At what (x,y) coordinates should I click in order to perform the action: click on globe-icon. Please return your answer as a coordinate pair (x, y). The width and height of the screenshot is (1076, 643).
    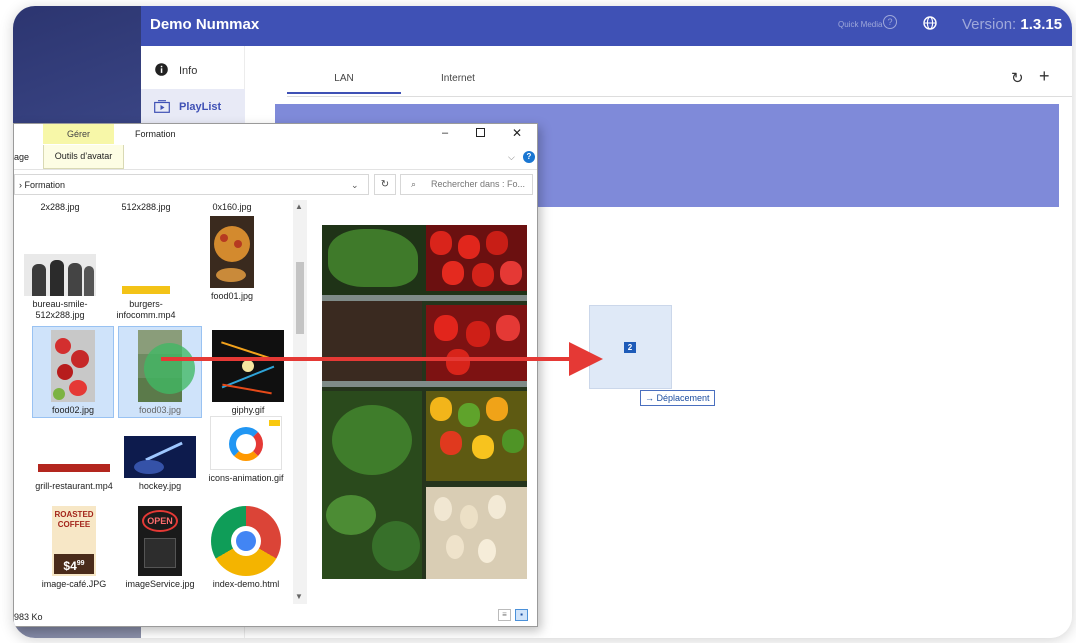
    Looking at the image, I should click on (930, 23).